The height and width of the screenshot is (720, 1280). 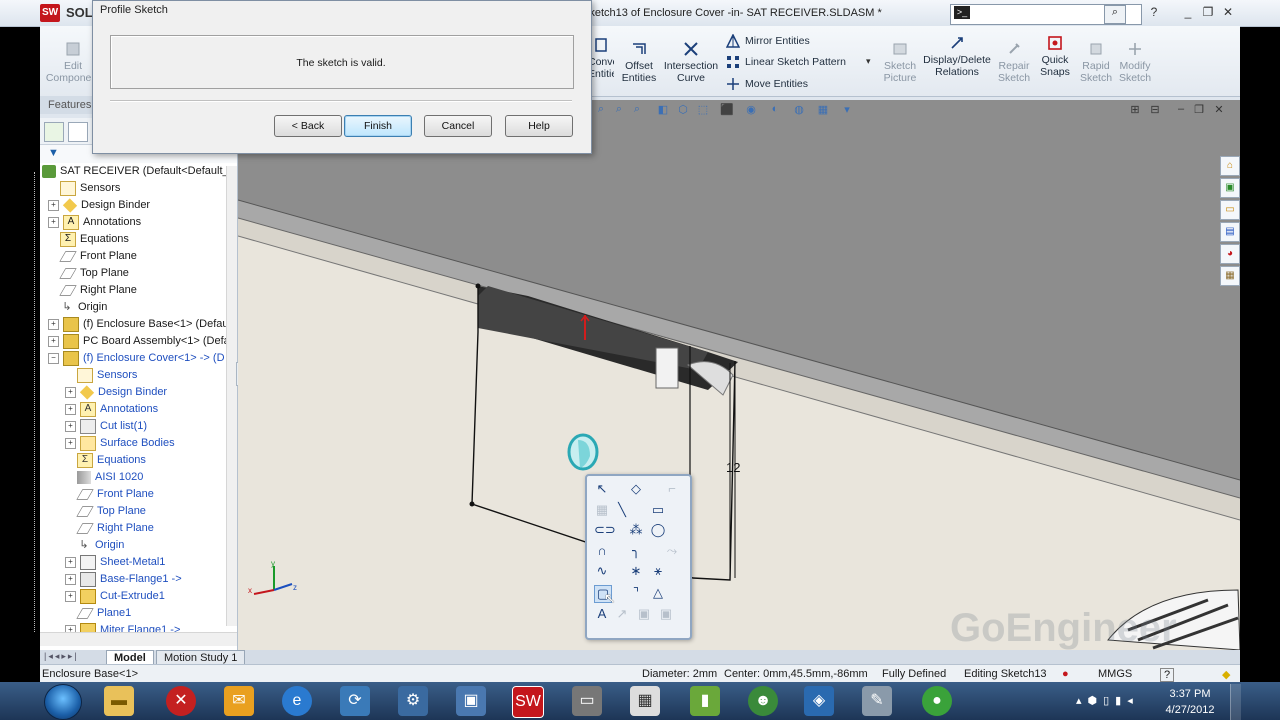 What do you see at coordinates (1226, 674) in the screenshot?
I see `status-tag-icon: ◆` at bounding box center [1226, 674].